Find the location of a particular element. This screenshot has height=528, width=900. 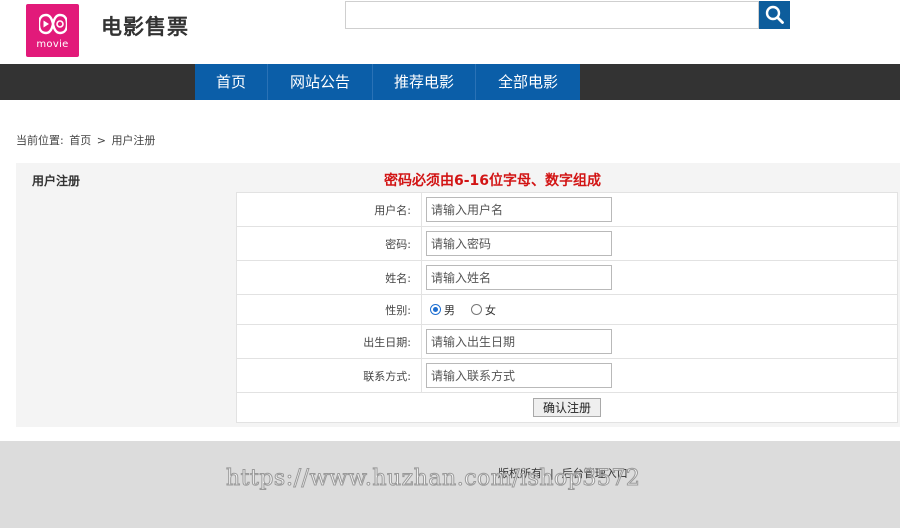

confirm-register-button: 确认注册 is located at coordinates (567, 407).